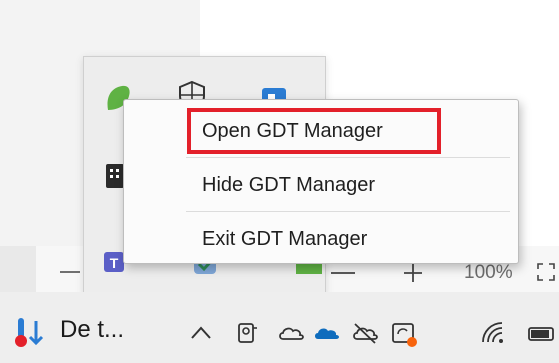 The image size is (559, 363). Describe the element at coordinates (29, 332) in the screenshot. I see `temperature-app-icon` at that location.